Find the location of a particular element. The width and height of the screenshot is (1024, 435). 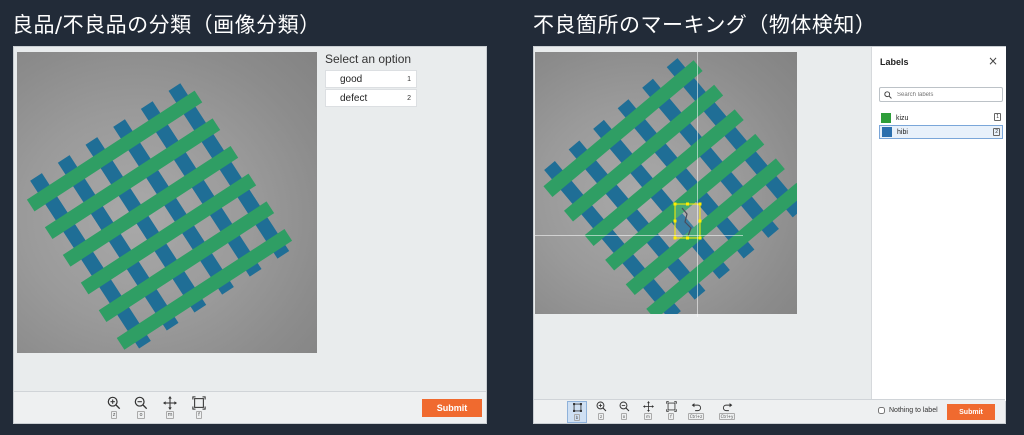

options-panel: Select an option good 1 defect 2 is located at coordinates (371, 80).